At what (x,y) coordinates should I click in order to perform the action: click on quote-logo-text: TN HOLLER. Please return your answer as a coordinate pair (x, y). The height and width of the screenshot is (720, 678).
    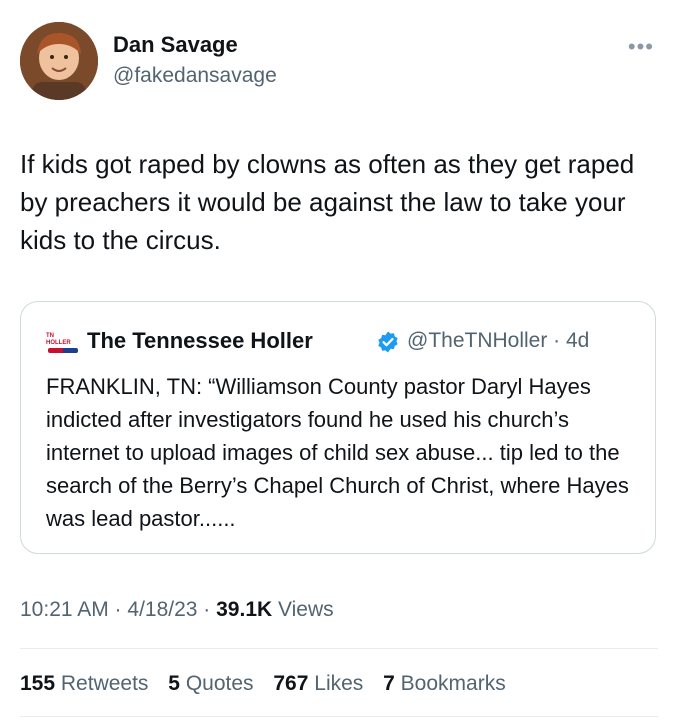
    Looking at the image, I should click on (58, 339).